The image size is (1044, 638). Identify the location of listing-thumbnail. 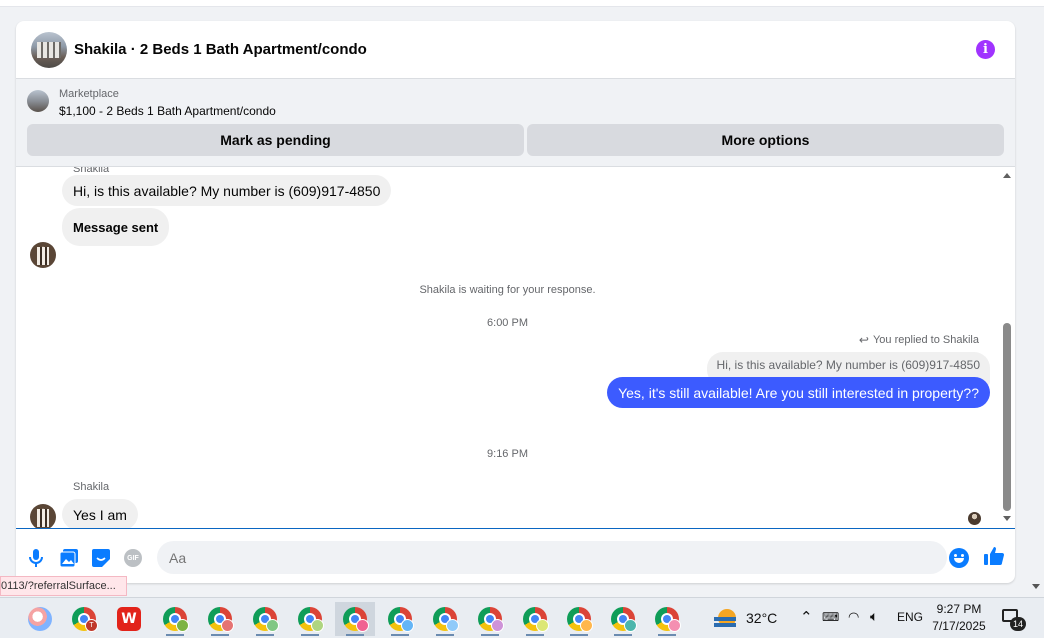
(38, 101).